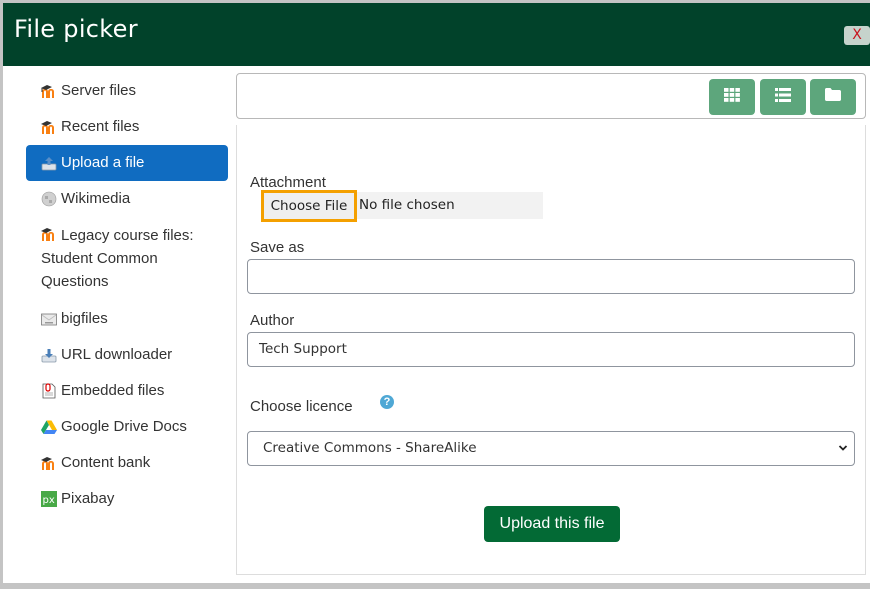 This screenshot has width=870, height=589. What do you see at coordinates (288, 182) in the screenshot?
I see `attachment-label: Attachment` at bounding box center [288, 182].